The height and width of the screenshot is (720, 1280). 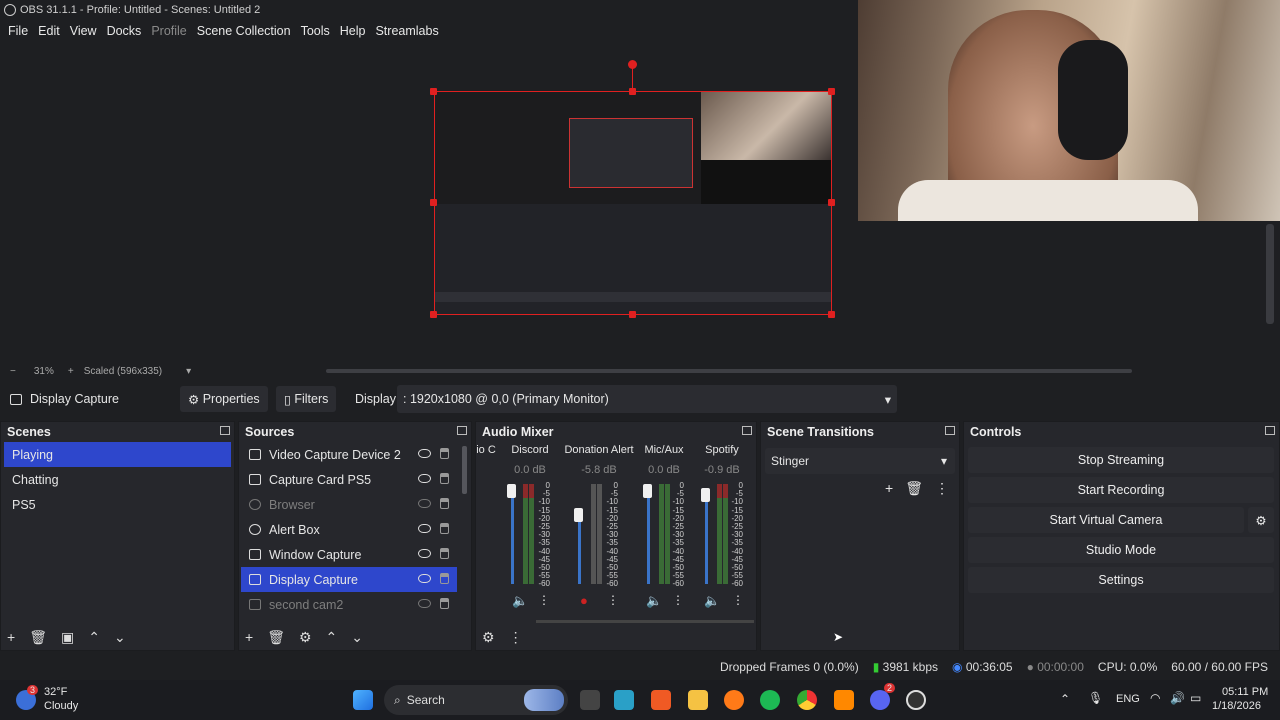 I want to click on source-item: second cam2, so click(x=349, y=604).